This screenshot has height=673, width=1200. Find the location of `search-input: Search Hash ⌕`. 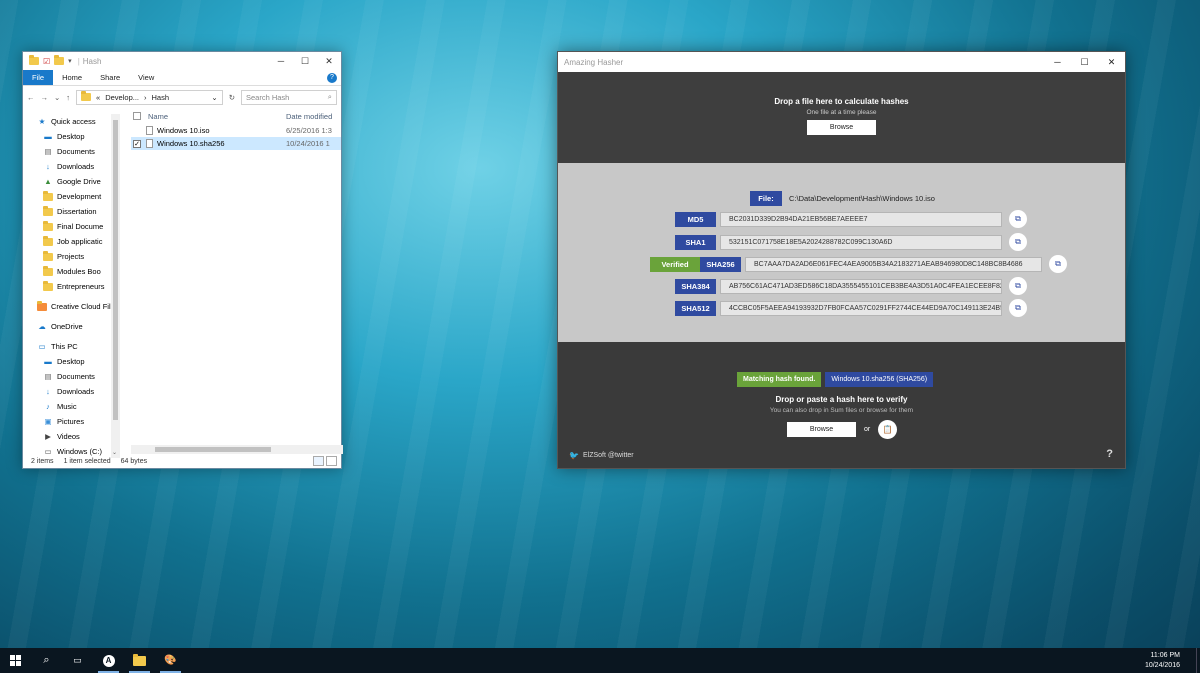

search-input: Search Hash ⌕ is located at coordinates (289, 97).